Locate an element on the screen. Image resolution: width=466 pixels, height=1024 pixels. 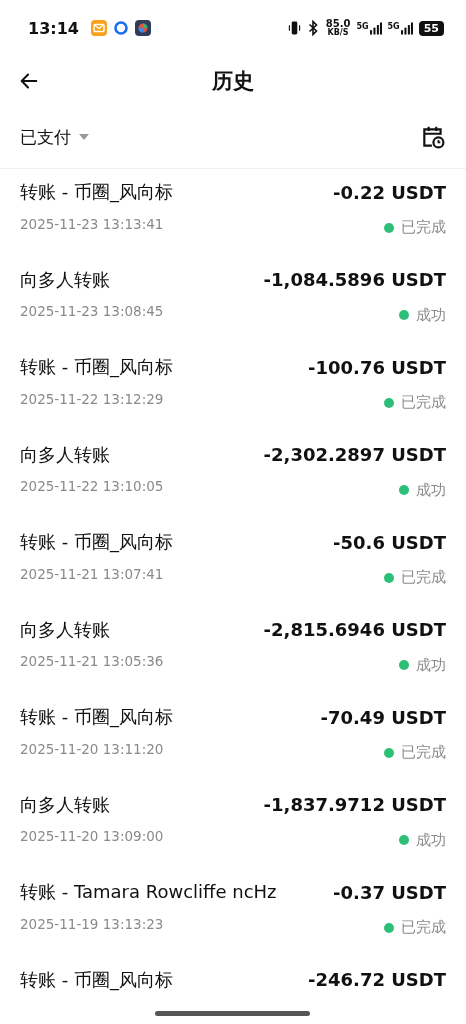
network-speed: 85.0 is located at coordinates (338, 24).